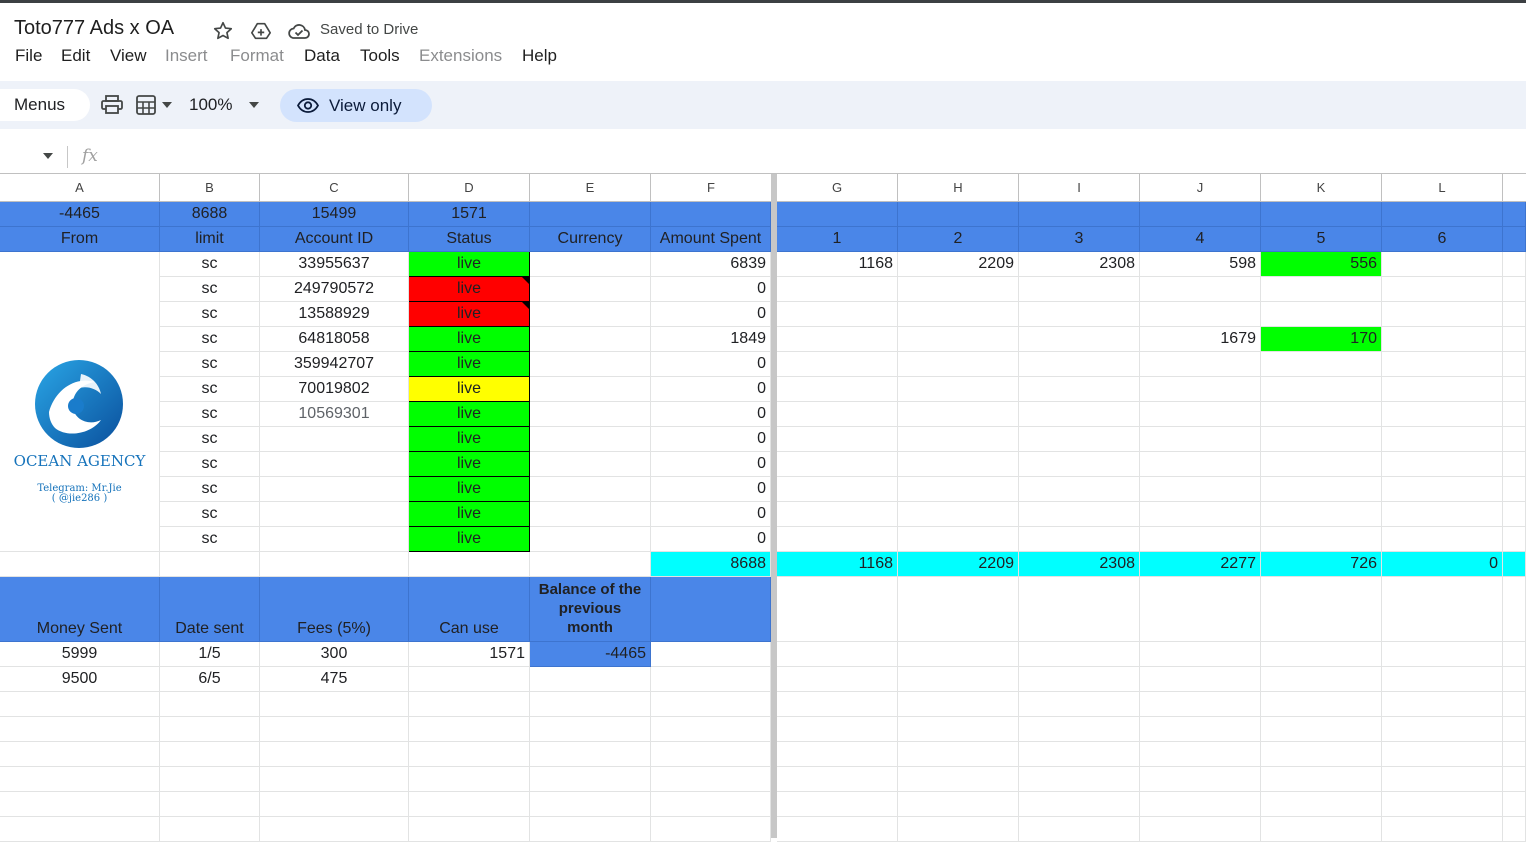 This screenshot has width=1526, height=842. I want to click on daily-spend-cell: 170, so click(1321, 339).